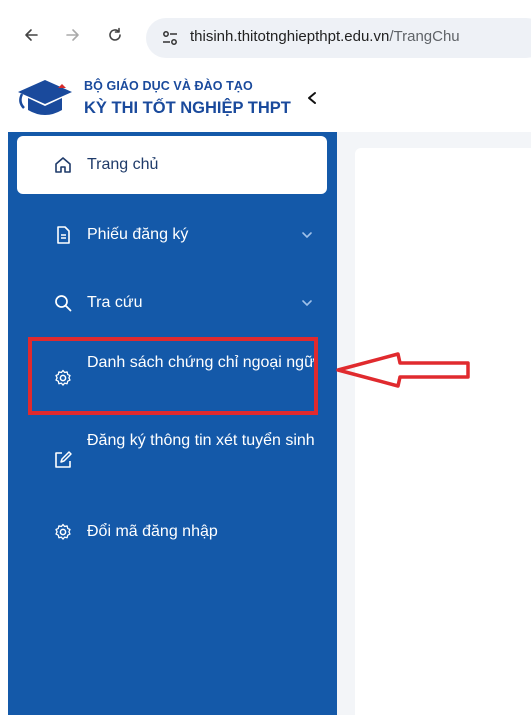 The width and height of the screenshot is (531, 715). I want to click on tune-icon, so click(170, 38).